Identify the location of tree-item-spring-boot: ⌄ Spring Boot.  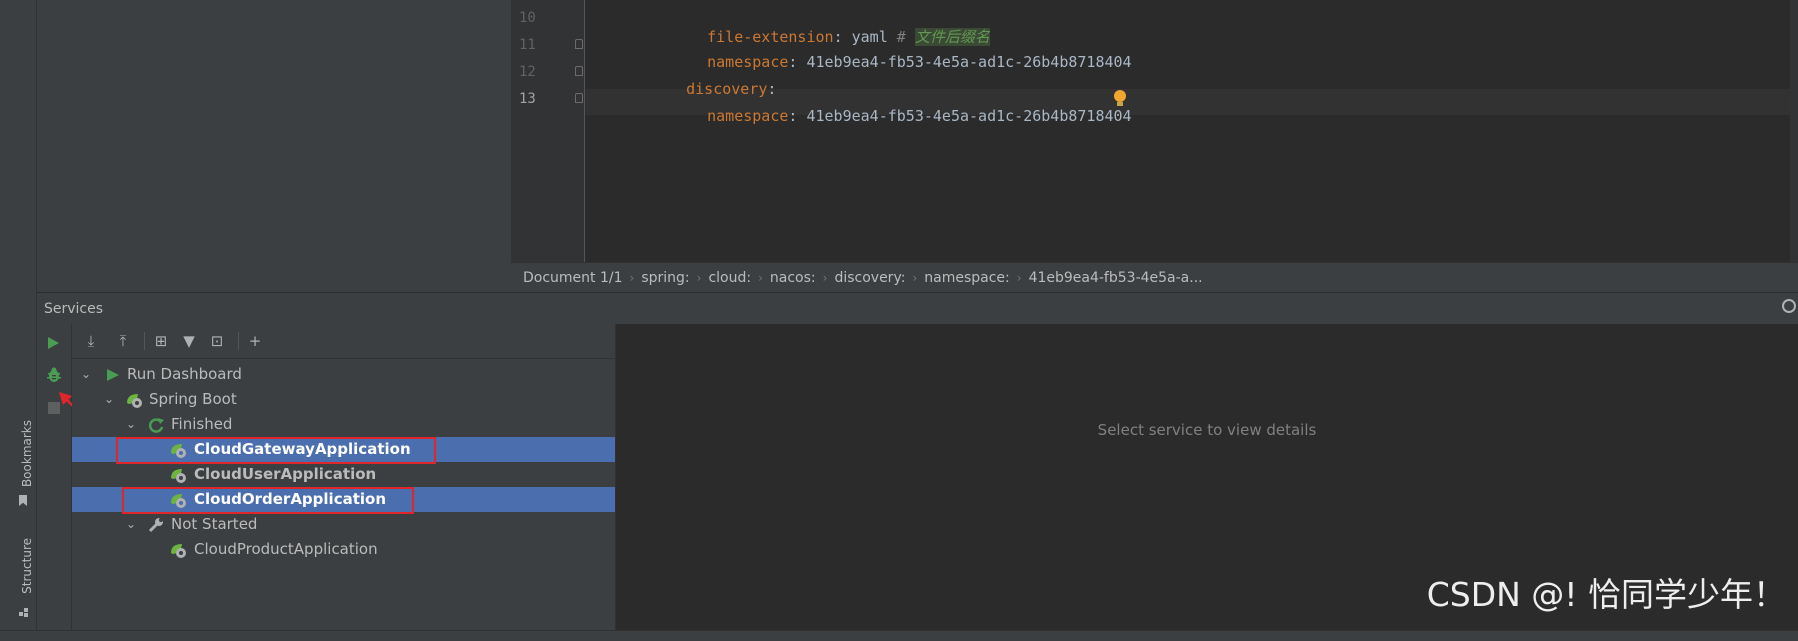
(343, 399).